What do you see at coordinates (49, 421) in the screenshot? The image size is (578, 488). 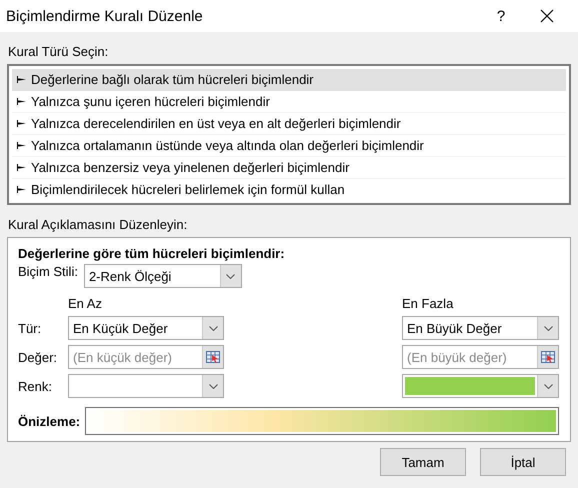 I see `preview-label: Önizleme:` at bounding box center [49, 421].